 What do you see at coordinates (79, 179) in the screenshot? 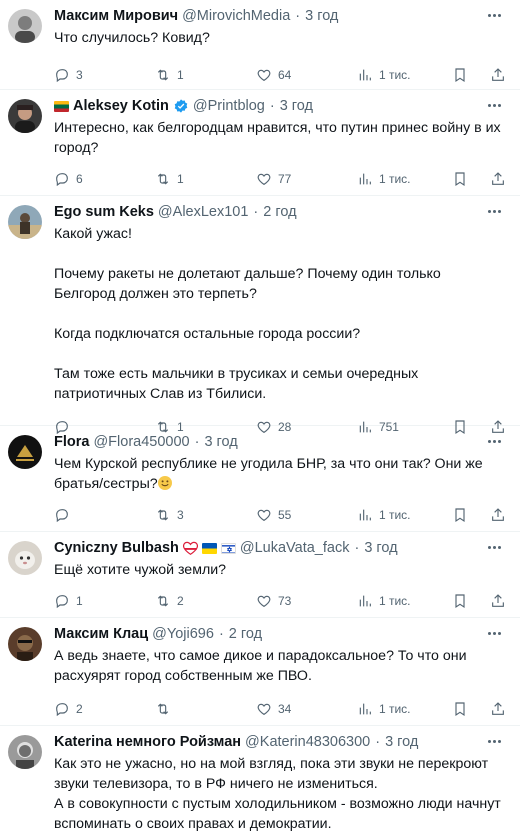
I see `reply-count: 6` at bounding box center [79, 179].